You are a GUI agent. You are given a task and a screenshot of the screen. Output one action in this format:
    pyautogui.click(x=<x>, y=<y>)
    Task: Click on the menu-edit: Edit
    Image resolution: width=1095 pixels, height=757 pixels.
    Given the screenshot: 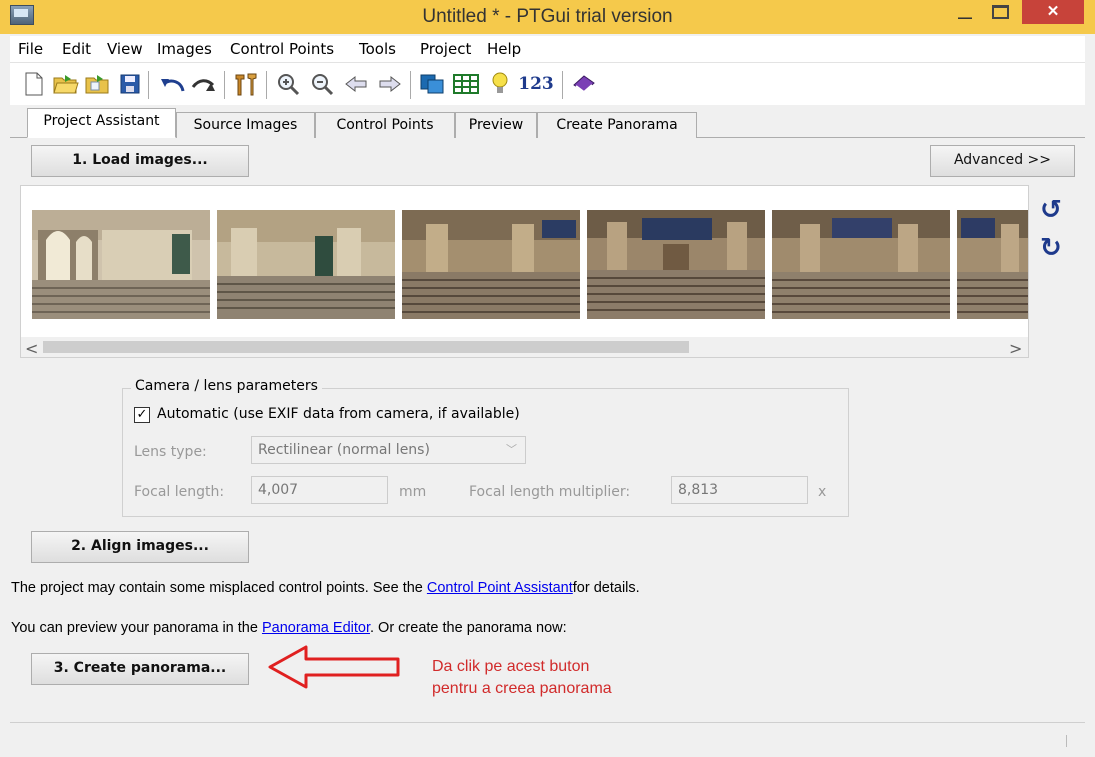 What is the action you would take?
    pyautogui.click(x=76, y=49)
    